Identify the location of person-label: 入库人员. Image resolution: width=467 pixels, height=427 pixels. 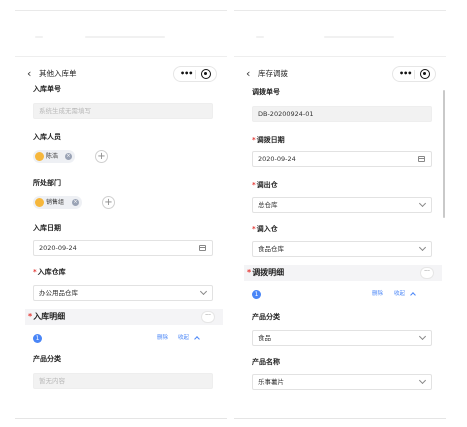
(47, 137).